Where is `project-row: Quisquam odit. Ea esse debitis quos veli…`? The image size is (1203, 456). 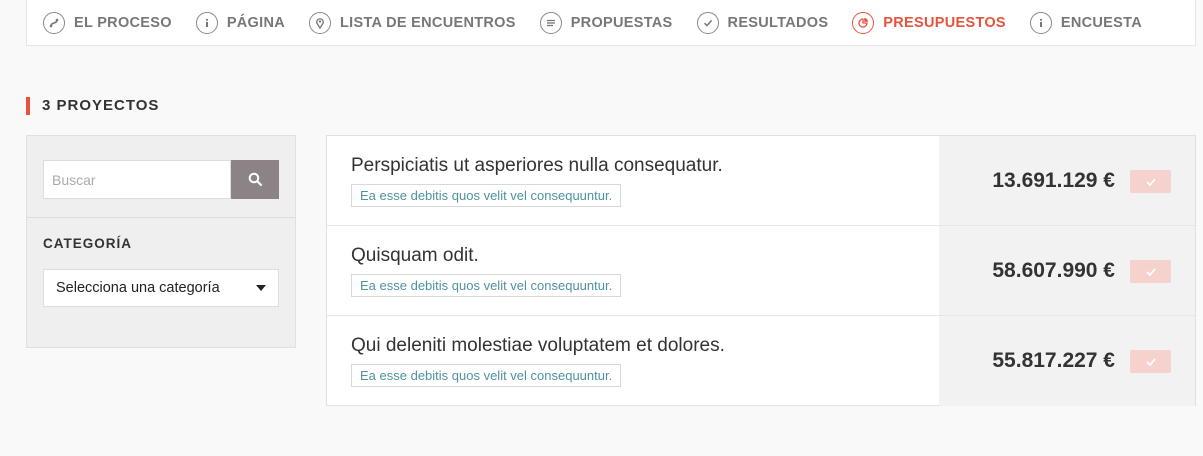
project-row: Quisquam odit. Ea esse debitis quos veli… is located at coordinates (761, 271).